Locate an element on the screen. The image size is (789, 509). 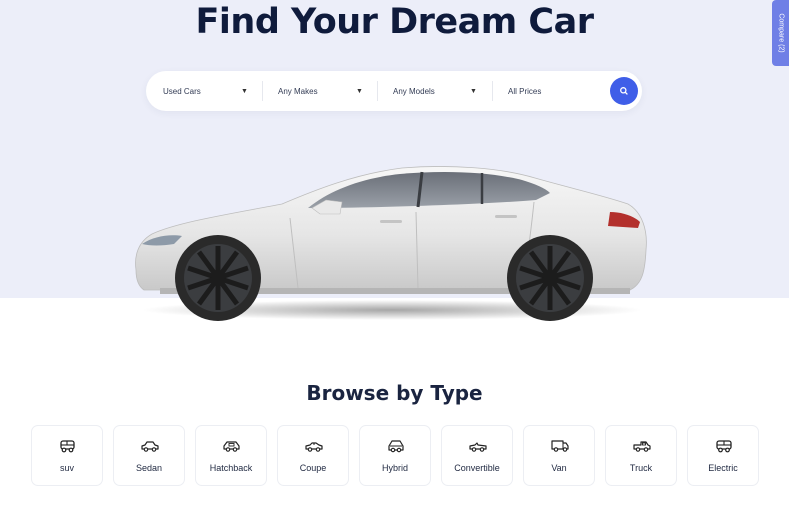
type-card-sedan: Sedan is located at coordinates (149, 455).